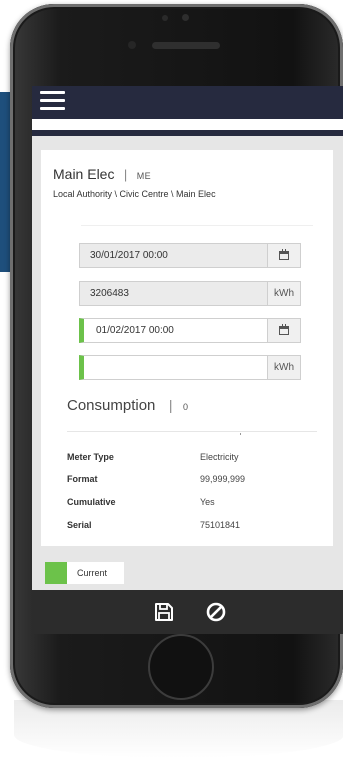  What do you see at coordinates (220, 525) in the screenshot?
I see `serial-value: 75101841` at bounding box center [220, 525].